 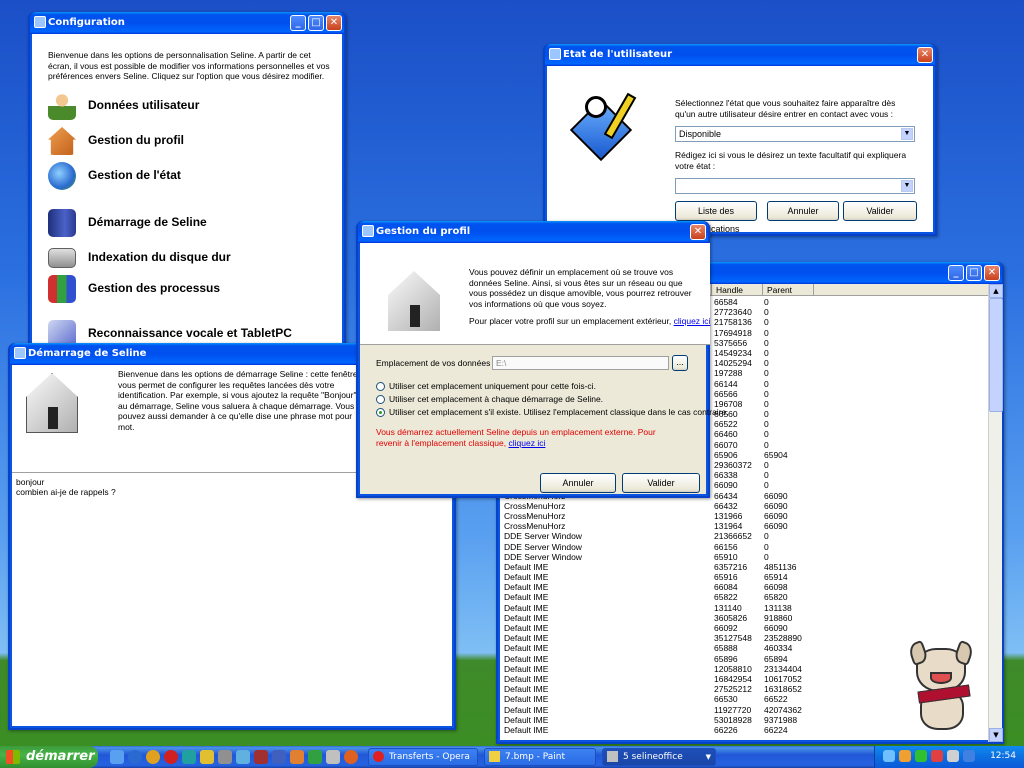 I want to click on quicklaunch-opera-icon, so click(x=171, y=757).